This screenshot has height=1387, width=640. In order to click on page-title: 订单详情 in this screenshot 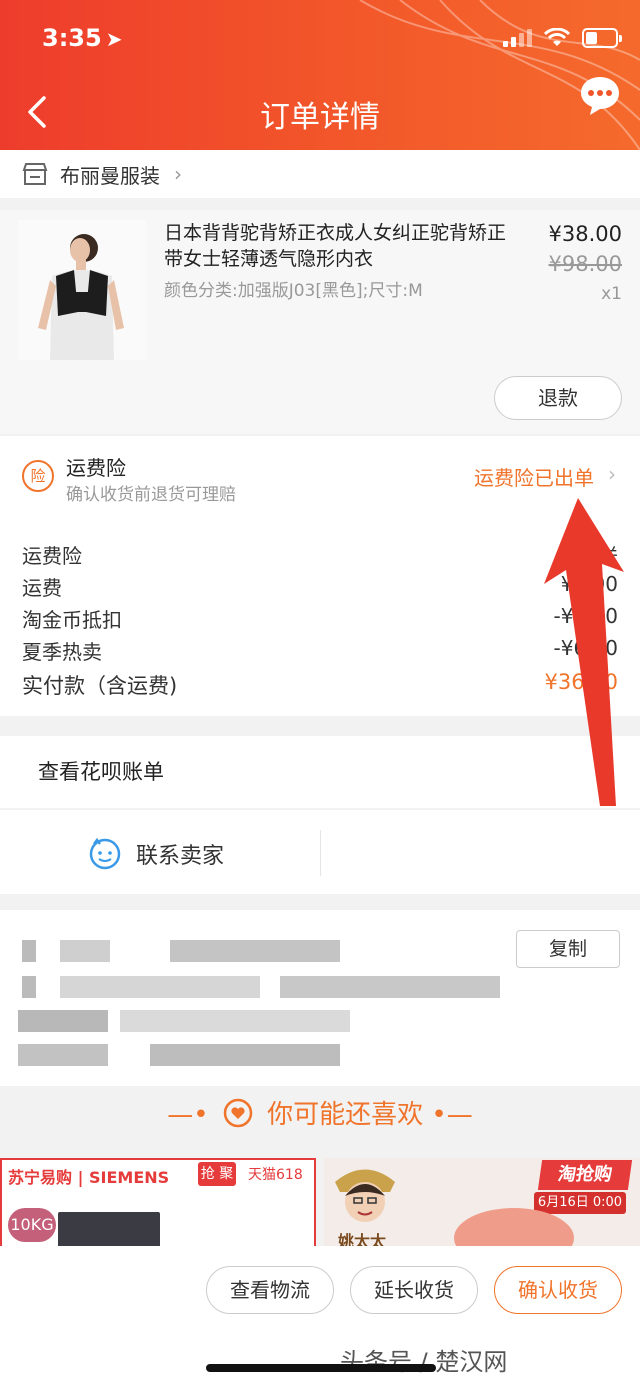, I will do `click(320, 117)`.